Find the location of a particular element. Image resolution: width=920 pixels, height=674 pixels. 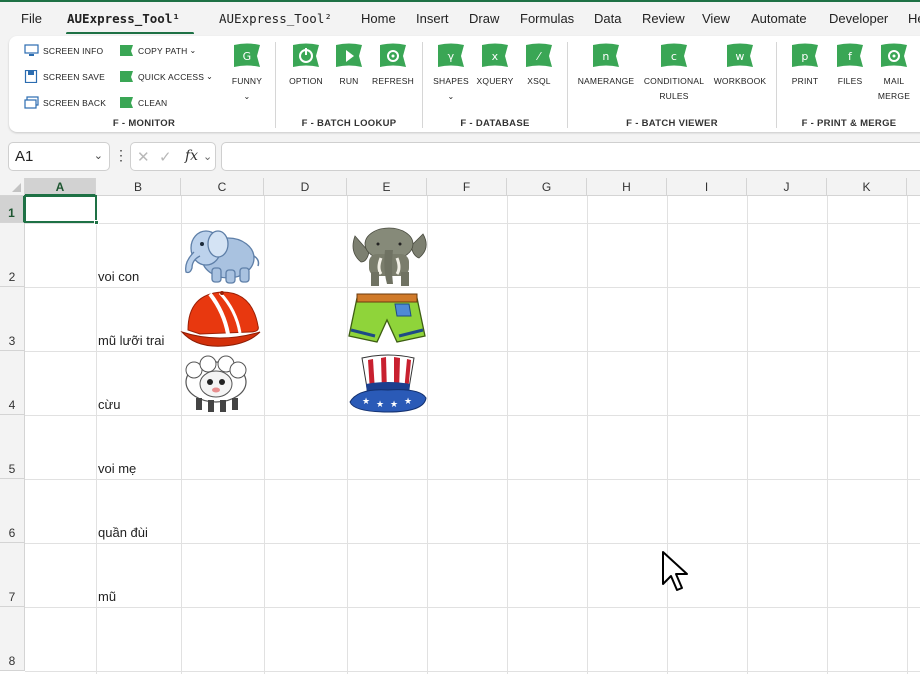

column-header-k: K is located at coordinates (867, 187).